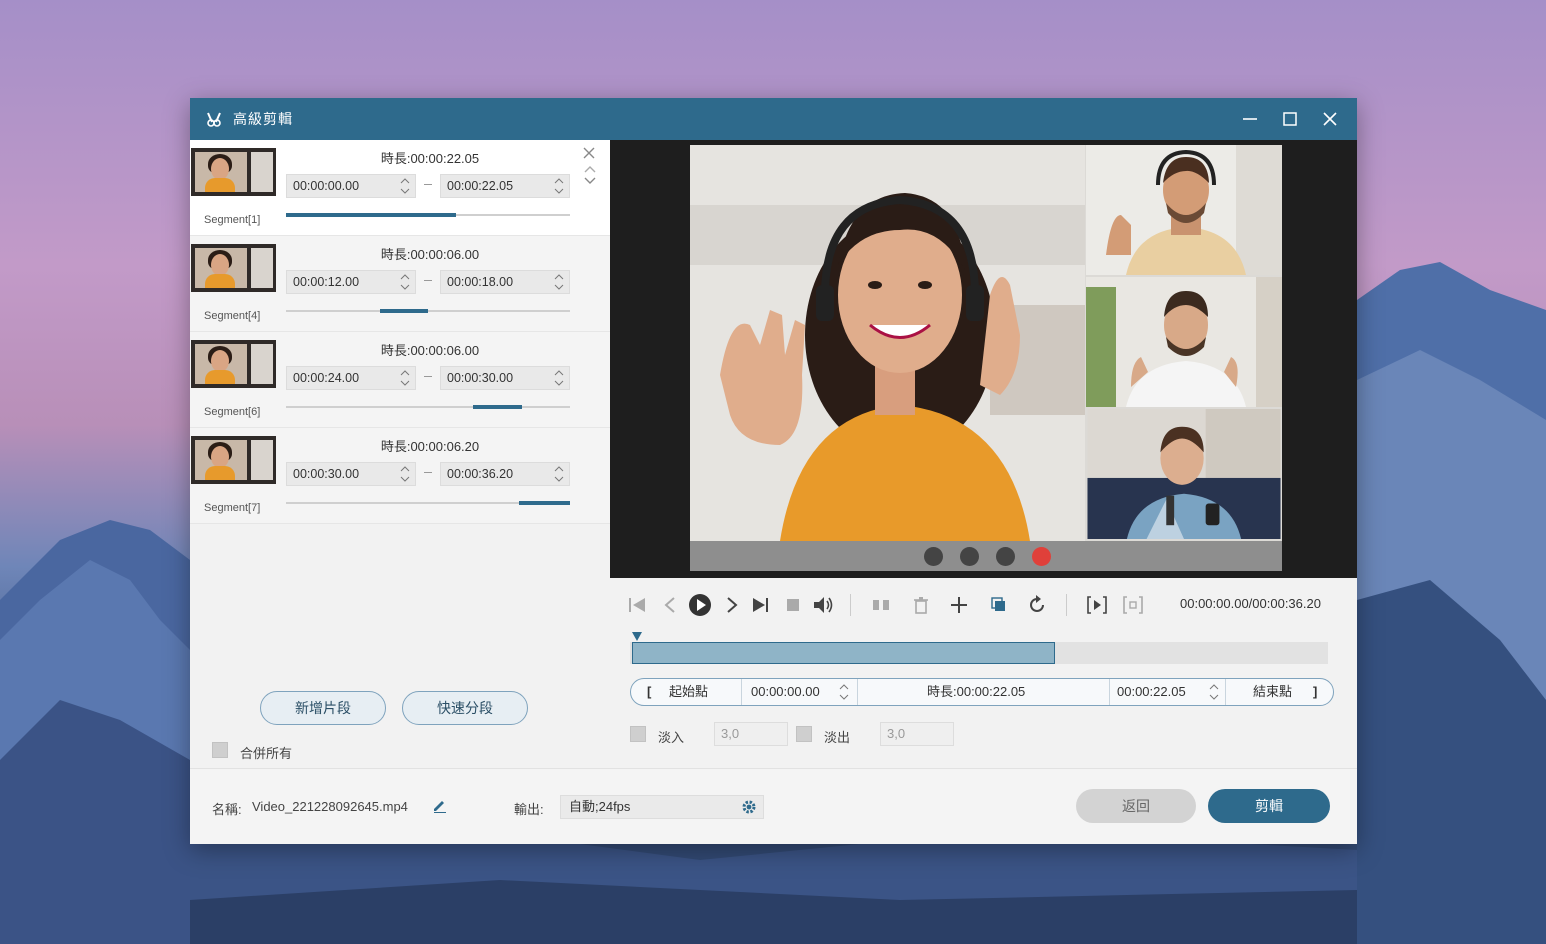 Image resolution: width=1546 pixels, height=944 pixels. Describe the element at coordinates (227, 809) in the screenshot. I see `name-label: 名稱:` at that location.